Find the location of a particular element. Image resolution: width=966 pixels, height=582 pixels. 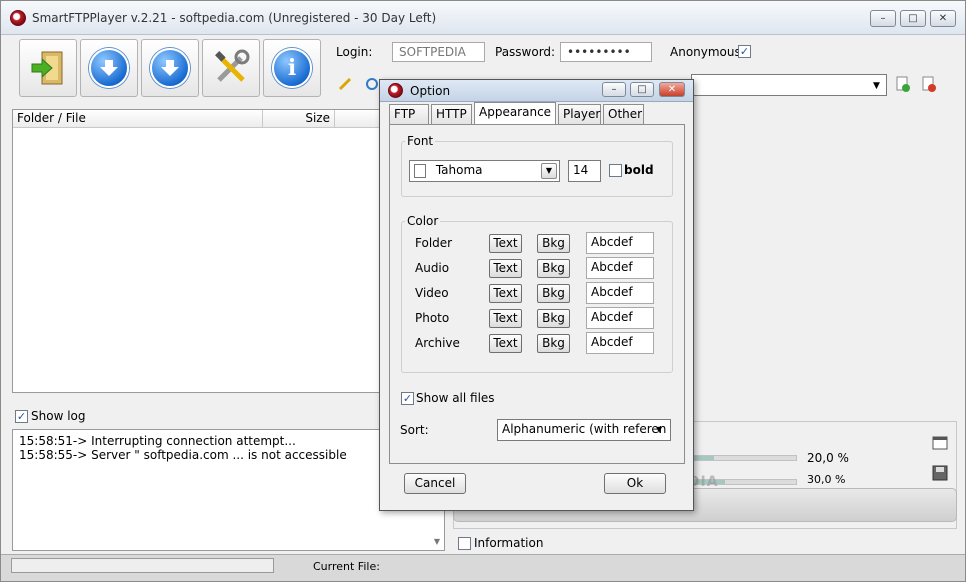

ok-button: Ok is located at coordinates (635, 483).